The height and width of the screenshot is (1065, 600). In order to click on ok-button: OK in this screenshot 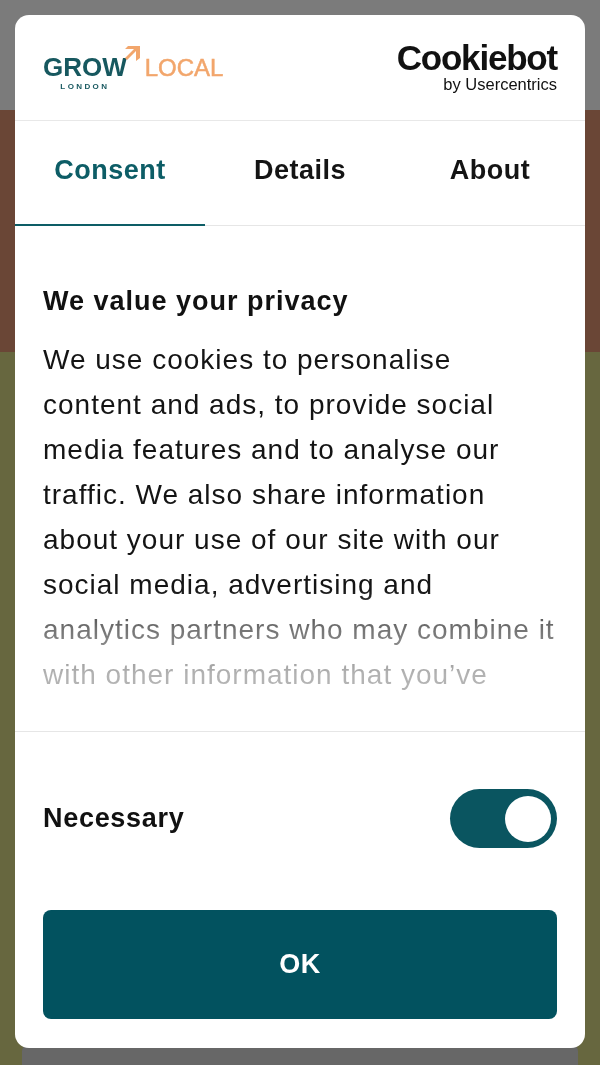, I will do `click(300, 964)`.